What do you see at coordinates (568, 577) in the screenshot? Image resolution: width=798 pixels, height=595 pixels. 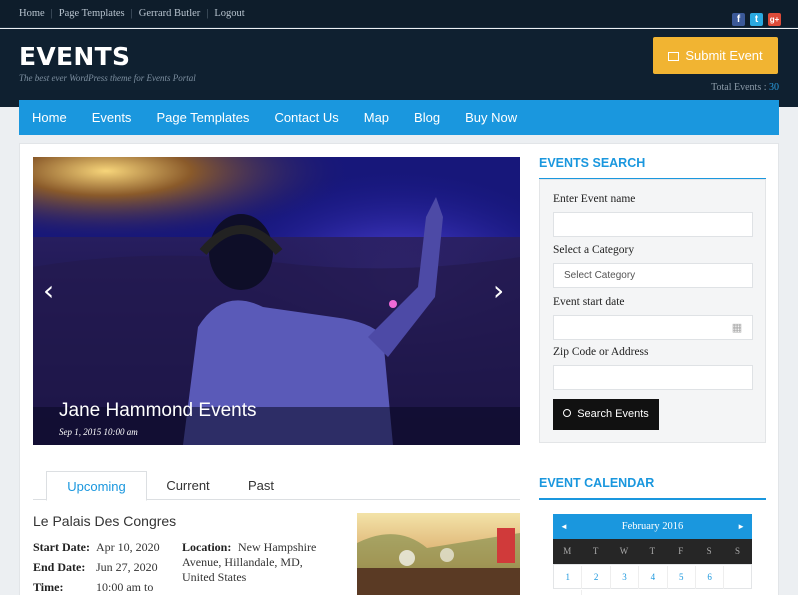 I see `calendar-day: 1` at bounding box center [568, 577].